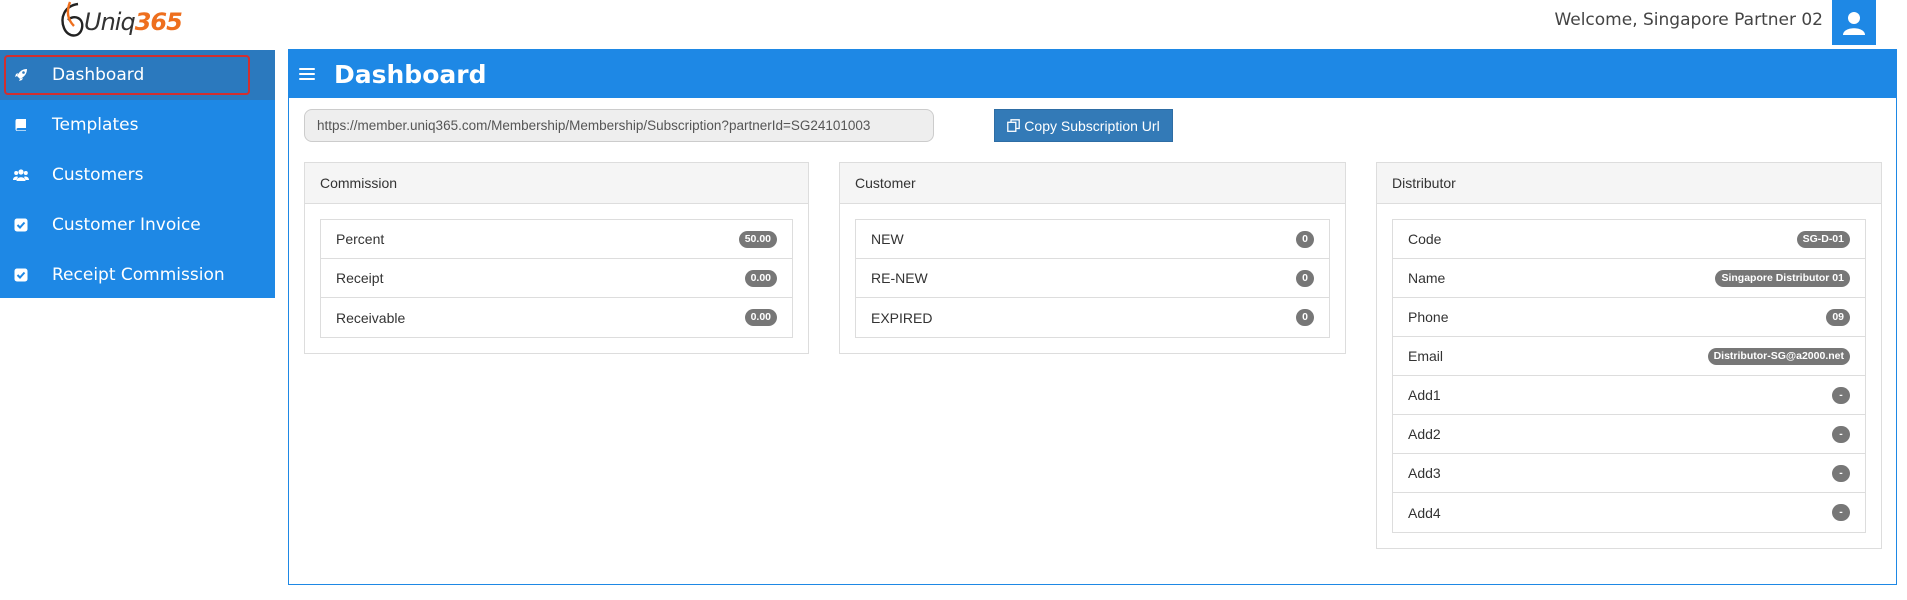  Describe the element at coordinates (556, 317) in the screenshot. I see `list-item: Receivable 0.00` at that location.